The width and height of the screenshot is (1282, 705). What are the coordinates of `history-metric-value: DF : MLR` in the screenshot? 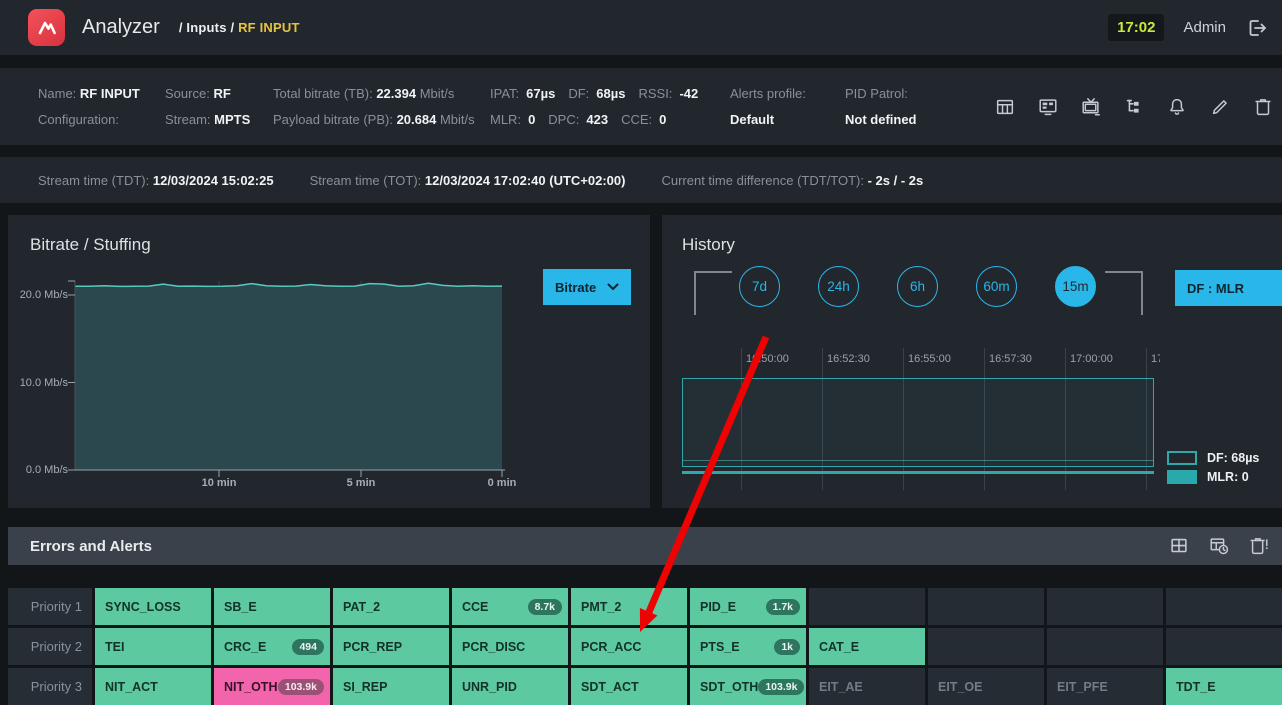 It's located at (1216, 288).